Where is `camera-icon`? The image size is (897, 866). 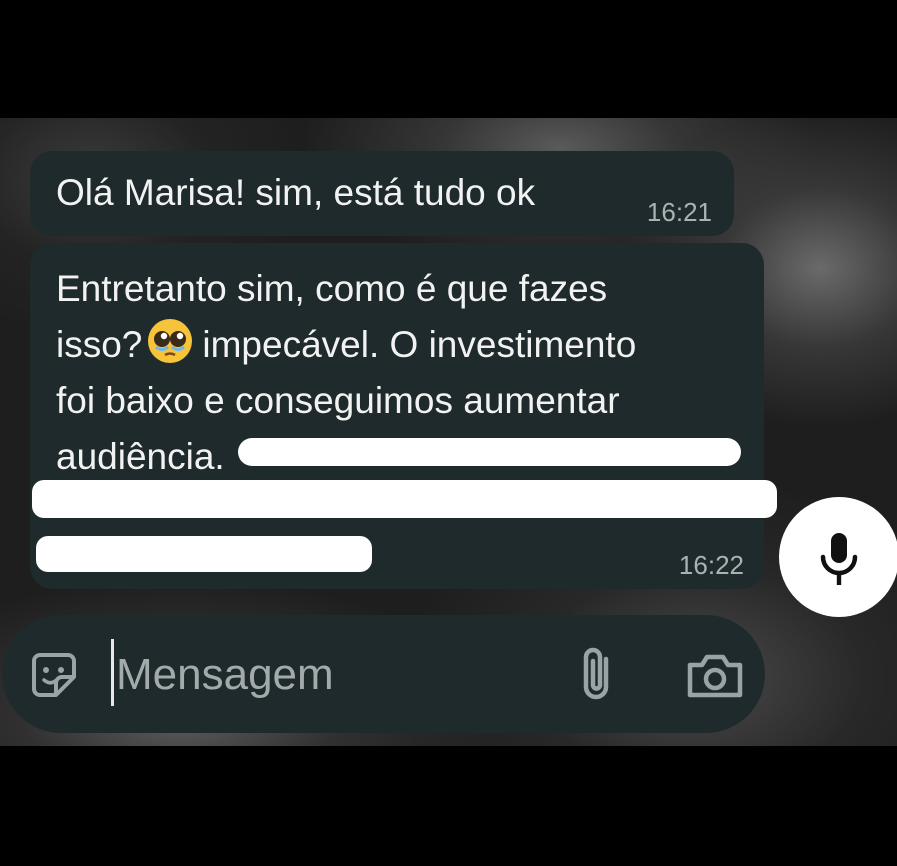
camera-icon is located at coordinates (715, 676).